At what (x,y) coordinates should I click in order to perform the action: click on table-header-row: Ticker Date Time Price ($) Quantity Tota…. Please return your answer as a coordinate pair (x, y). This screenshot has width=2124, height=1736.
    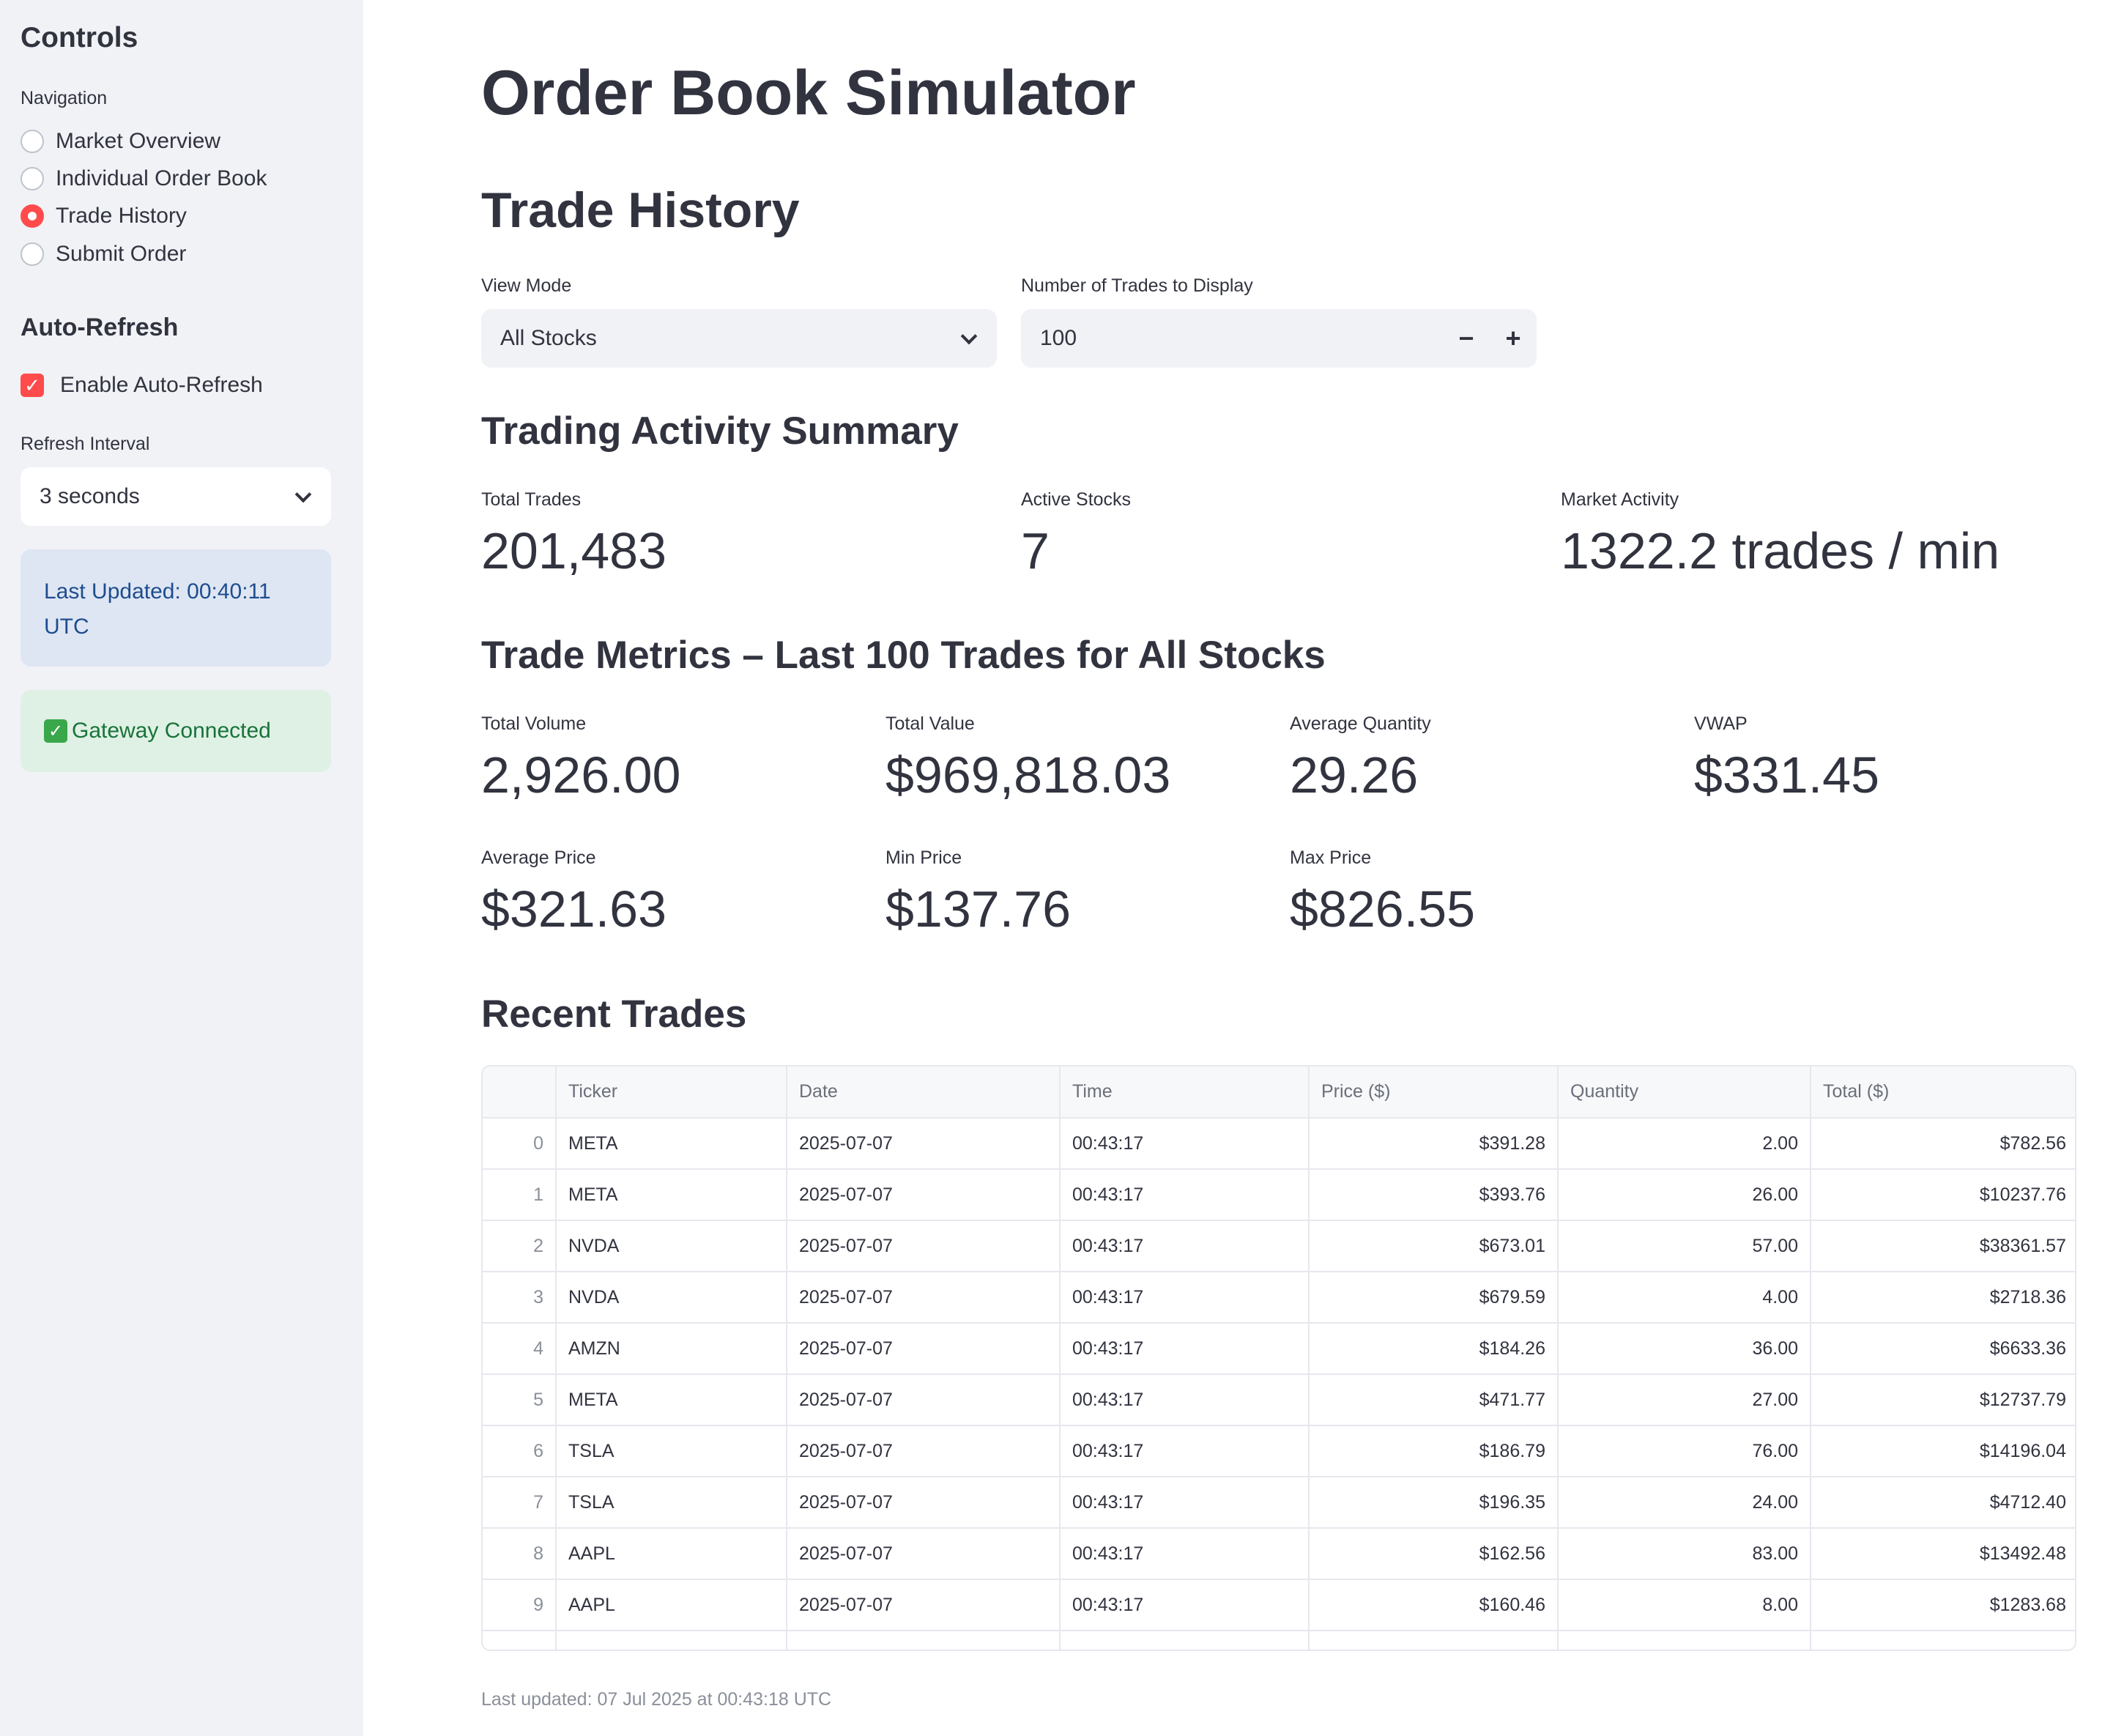
    Looking at the image, I should click on (1279, 1093).